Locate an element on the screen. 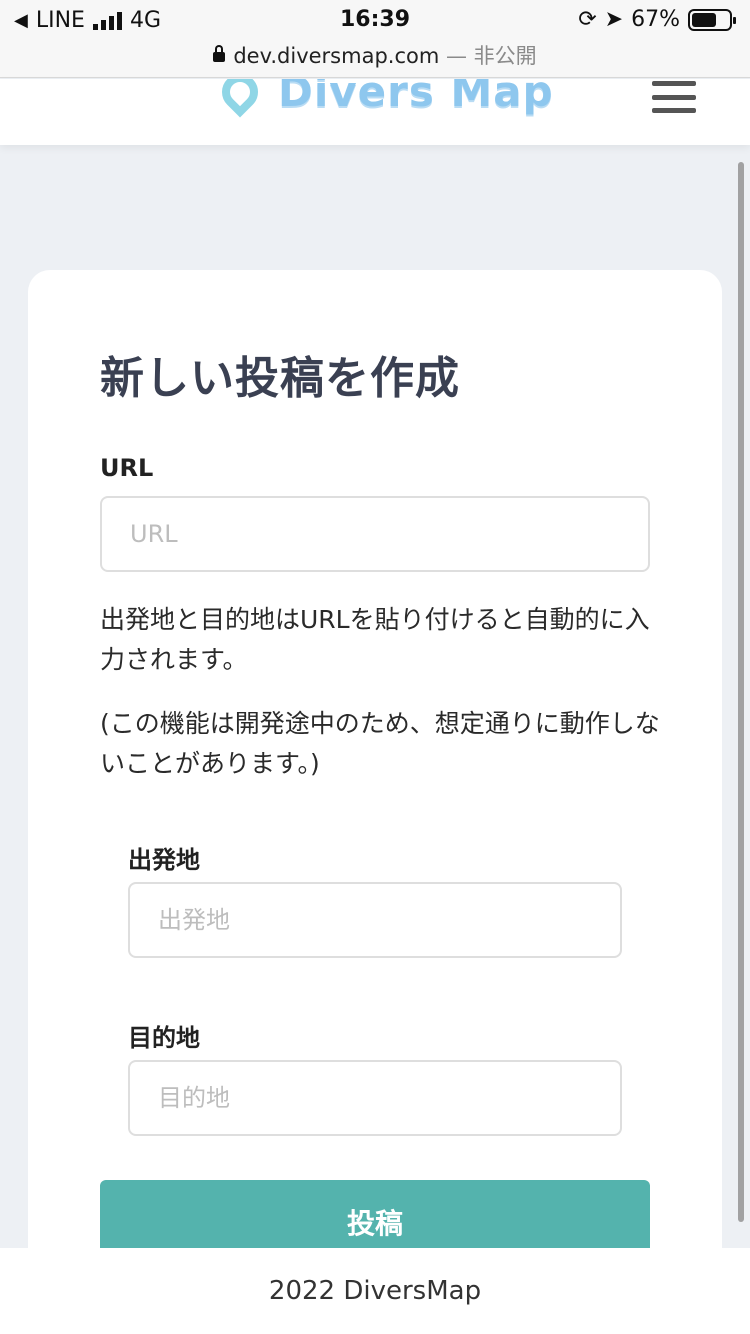 The height and width of the screenshot is (1334, 750). url-field is located at coordinates (375, 534).